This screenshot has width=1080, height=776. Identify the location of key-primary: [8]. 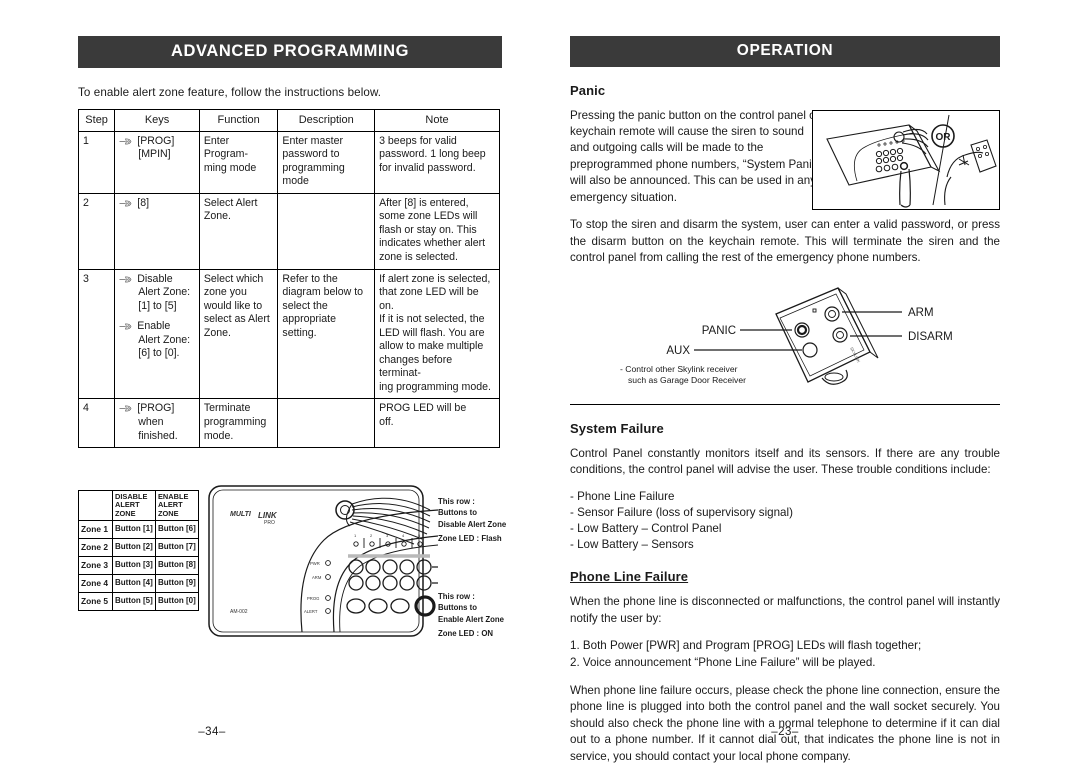
(143, 202).